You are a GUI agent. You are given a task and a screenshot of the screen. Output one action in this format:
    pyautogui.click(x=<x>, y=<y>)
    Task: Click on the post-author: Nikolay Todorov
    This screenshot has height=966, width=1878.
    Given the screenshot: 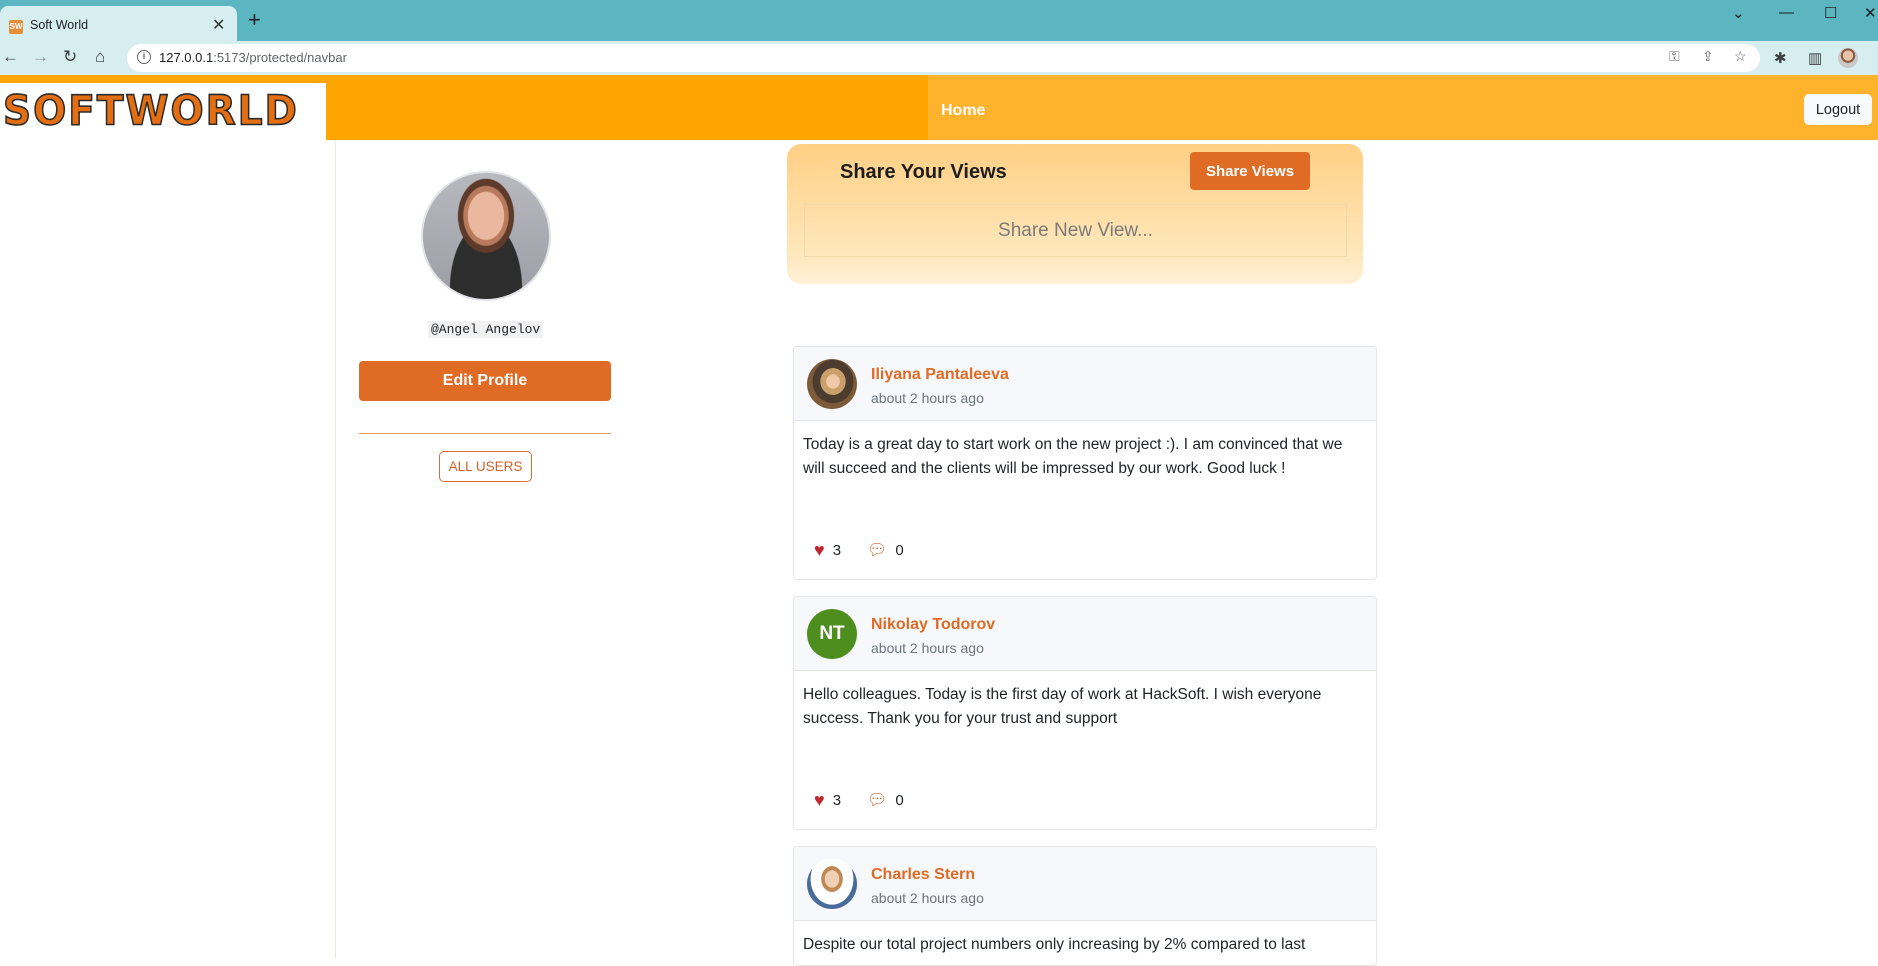 What is the action you would take?
    pyautogui.click(x=933, y=625)
    